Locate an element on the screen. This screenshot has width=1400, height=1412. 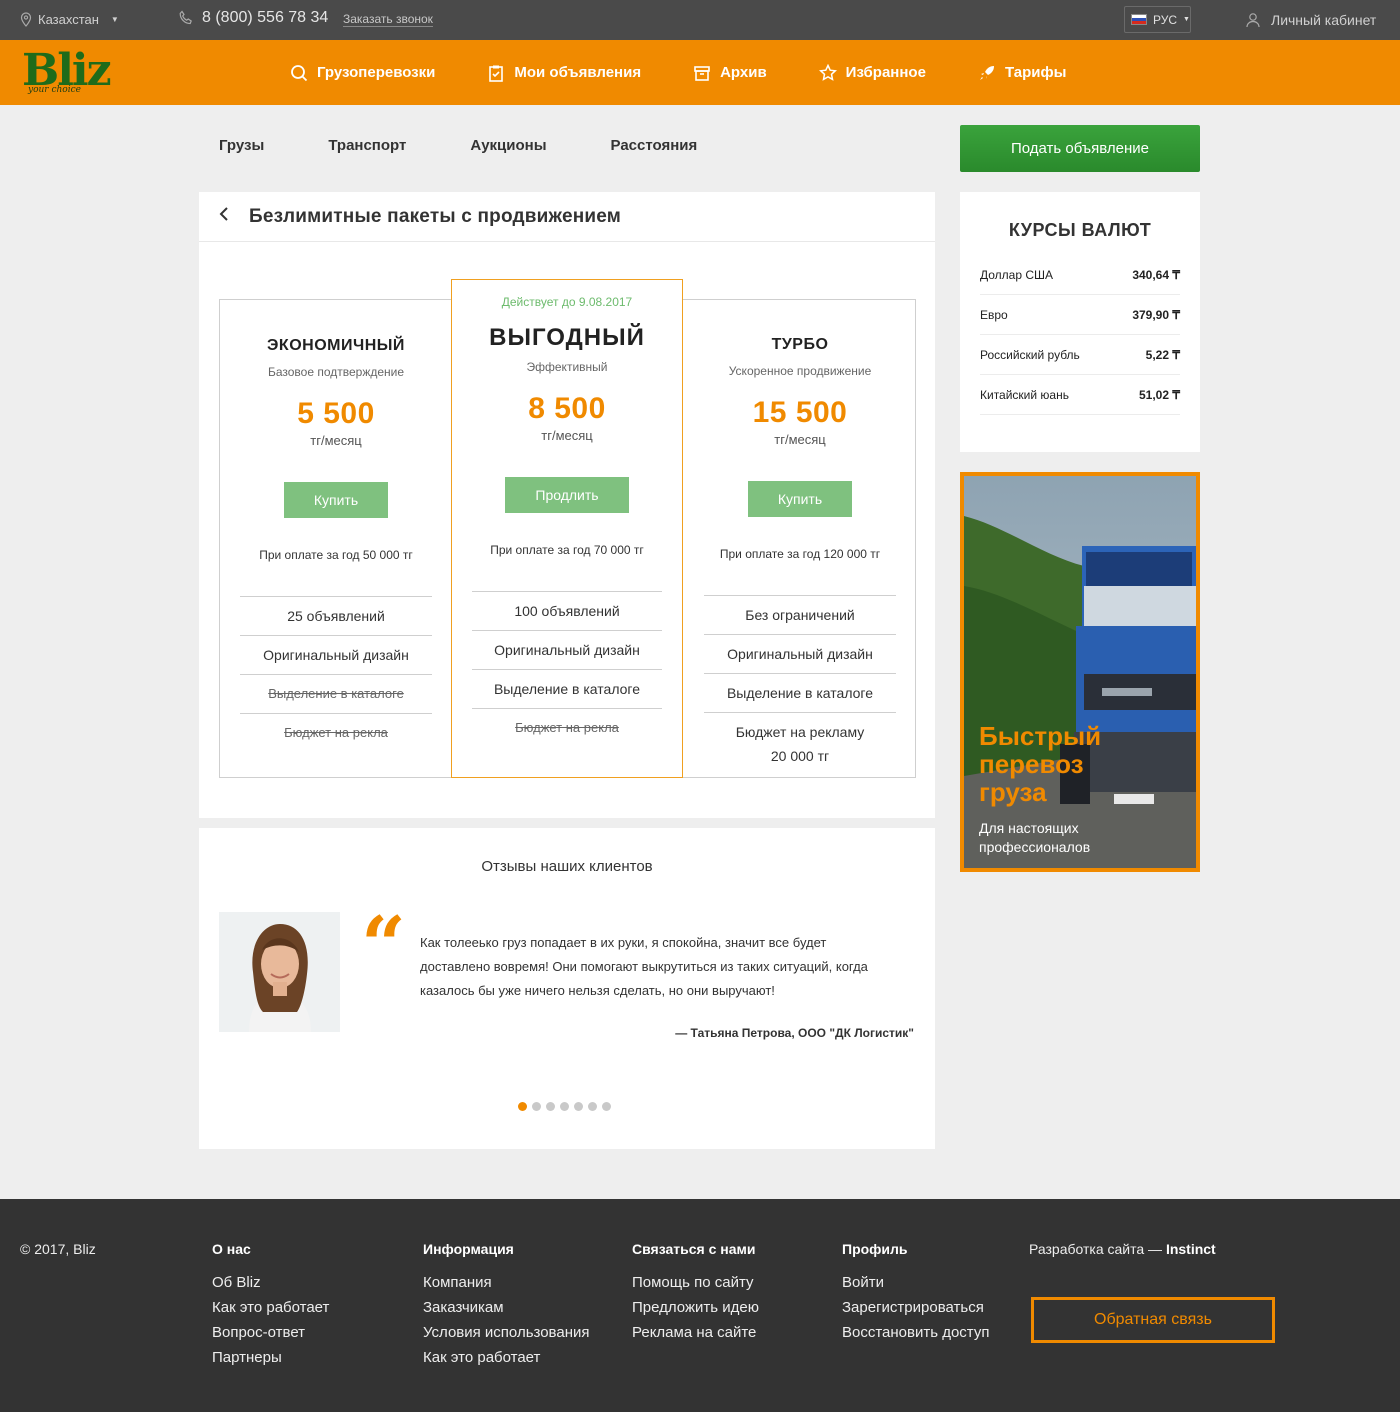
footer-link: Партнеры is located at coordinates (270, 1357).